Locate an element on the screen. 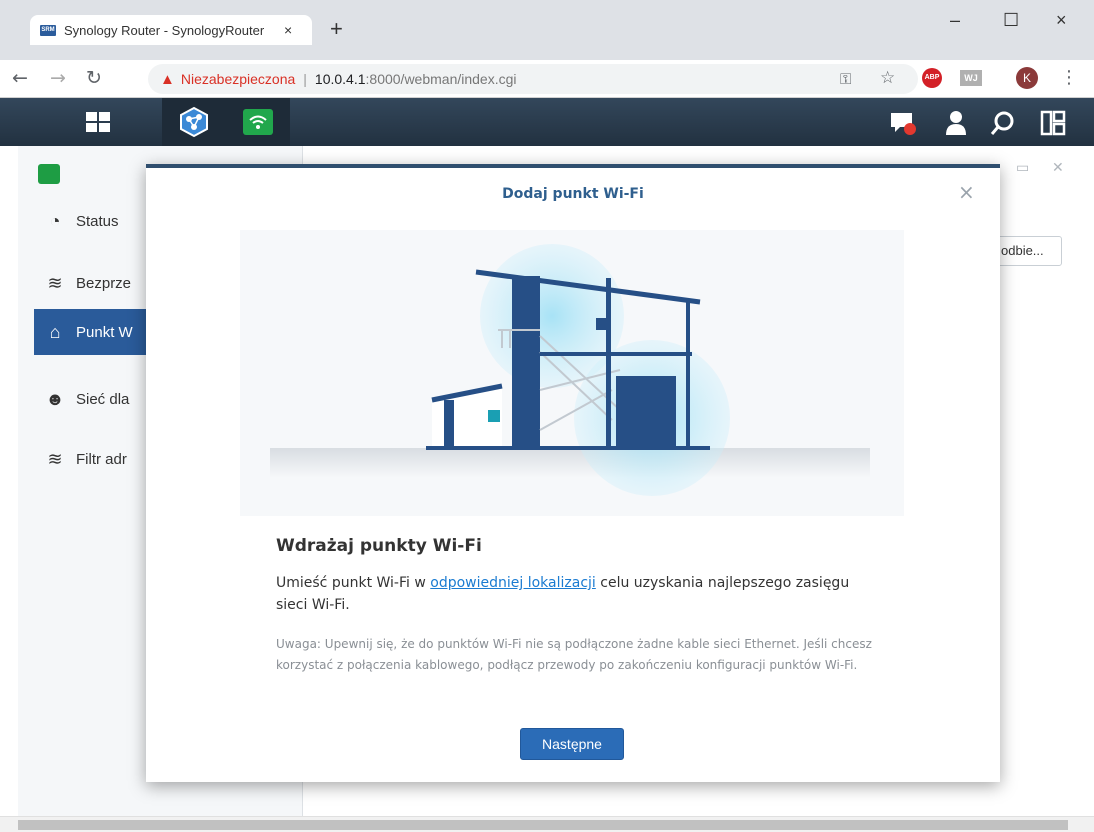 The height and width of the screenshot is (832, 1094). wifi-icon: ≋ is located at coordinates (55, 282).